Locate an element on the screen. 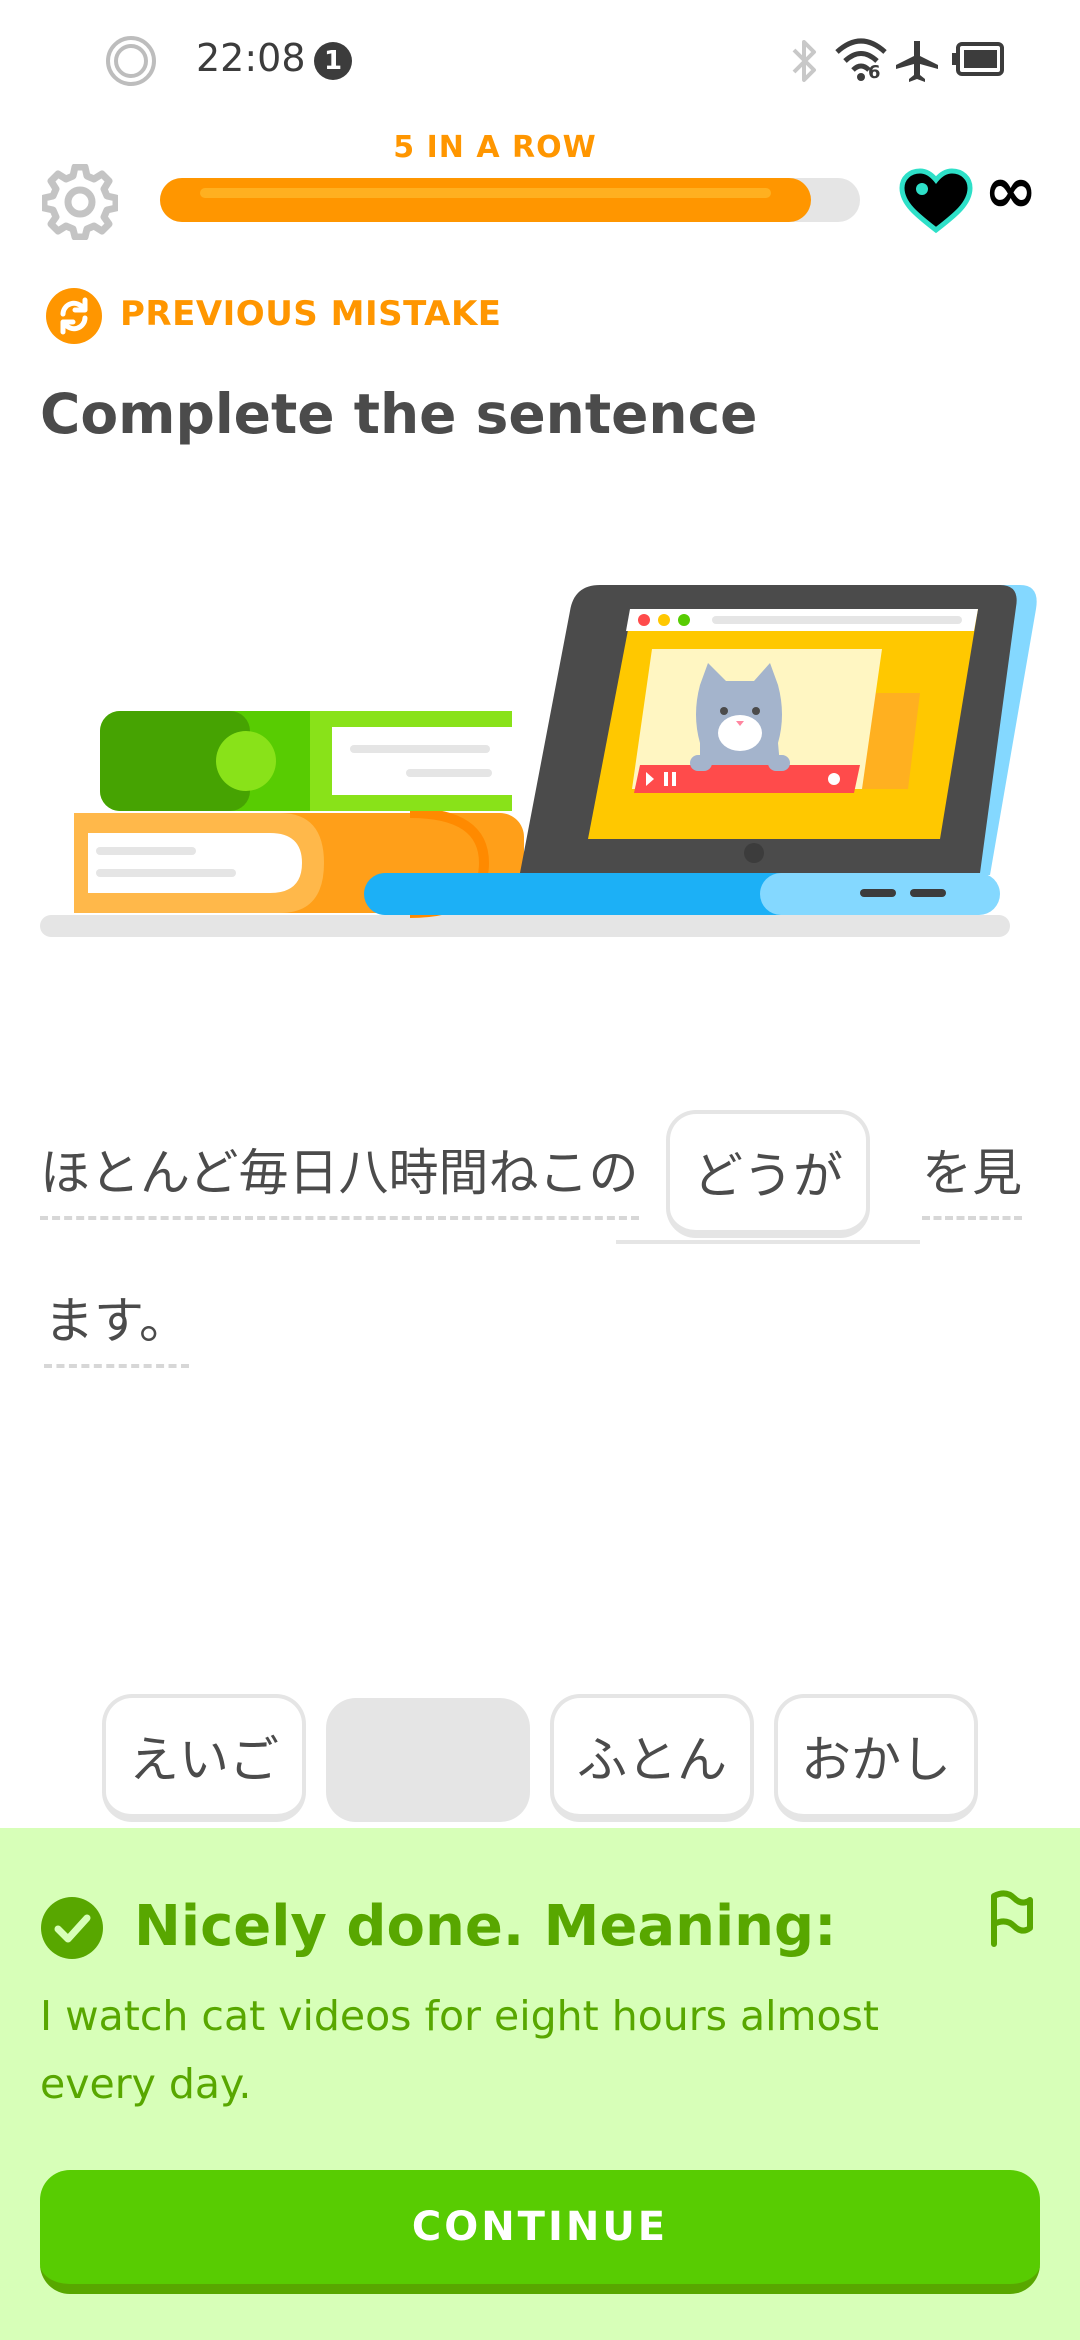 The image size is (1080, 2340). books-laptop-cat-illustration is located at coordinates (538, 761).